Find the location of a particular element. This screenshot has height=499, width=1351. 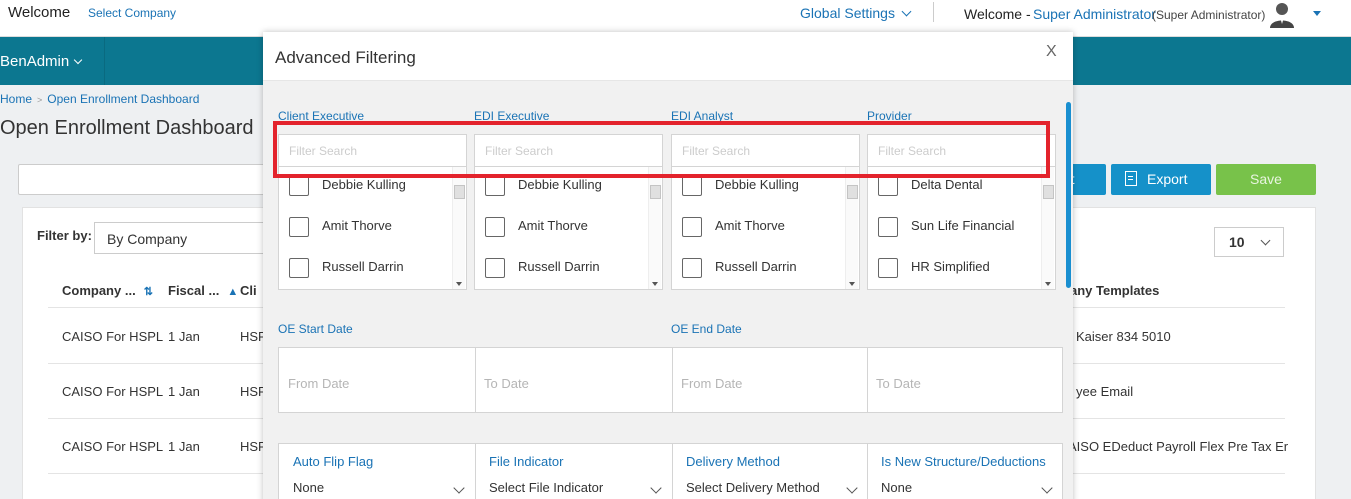

cell-templates: Kaiser 834 5010 is located at coordinates (1123, 336).